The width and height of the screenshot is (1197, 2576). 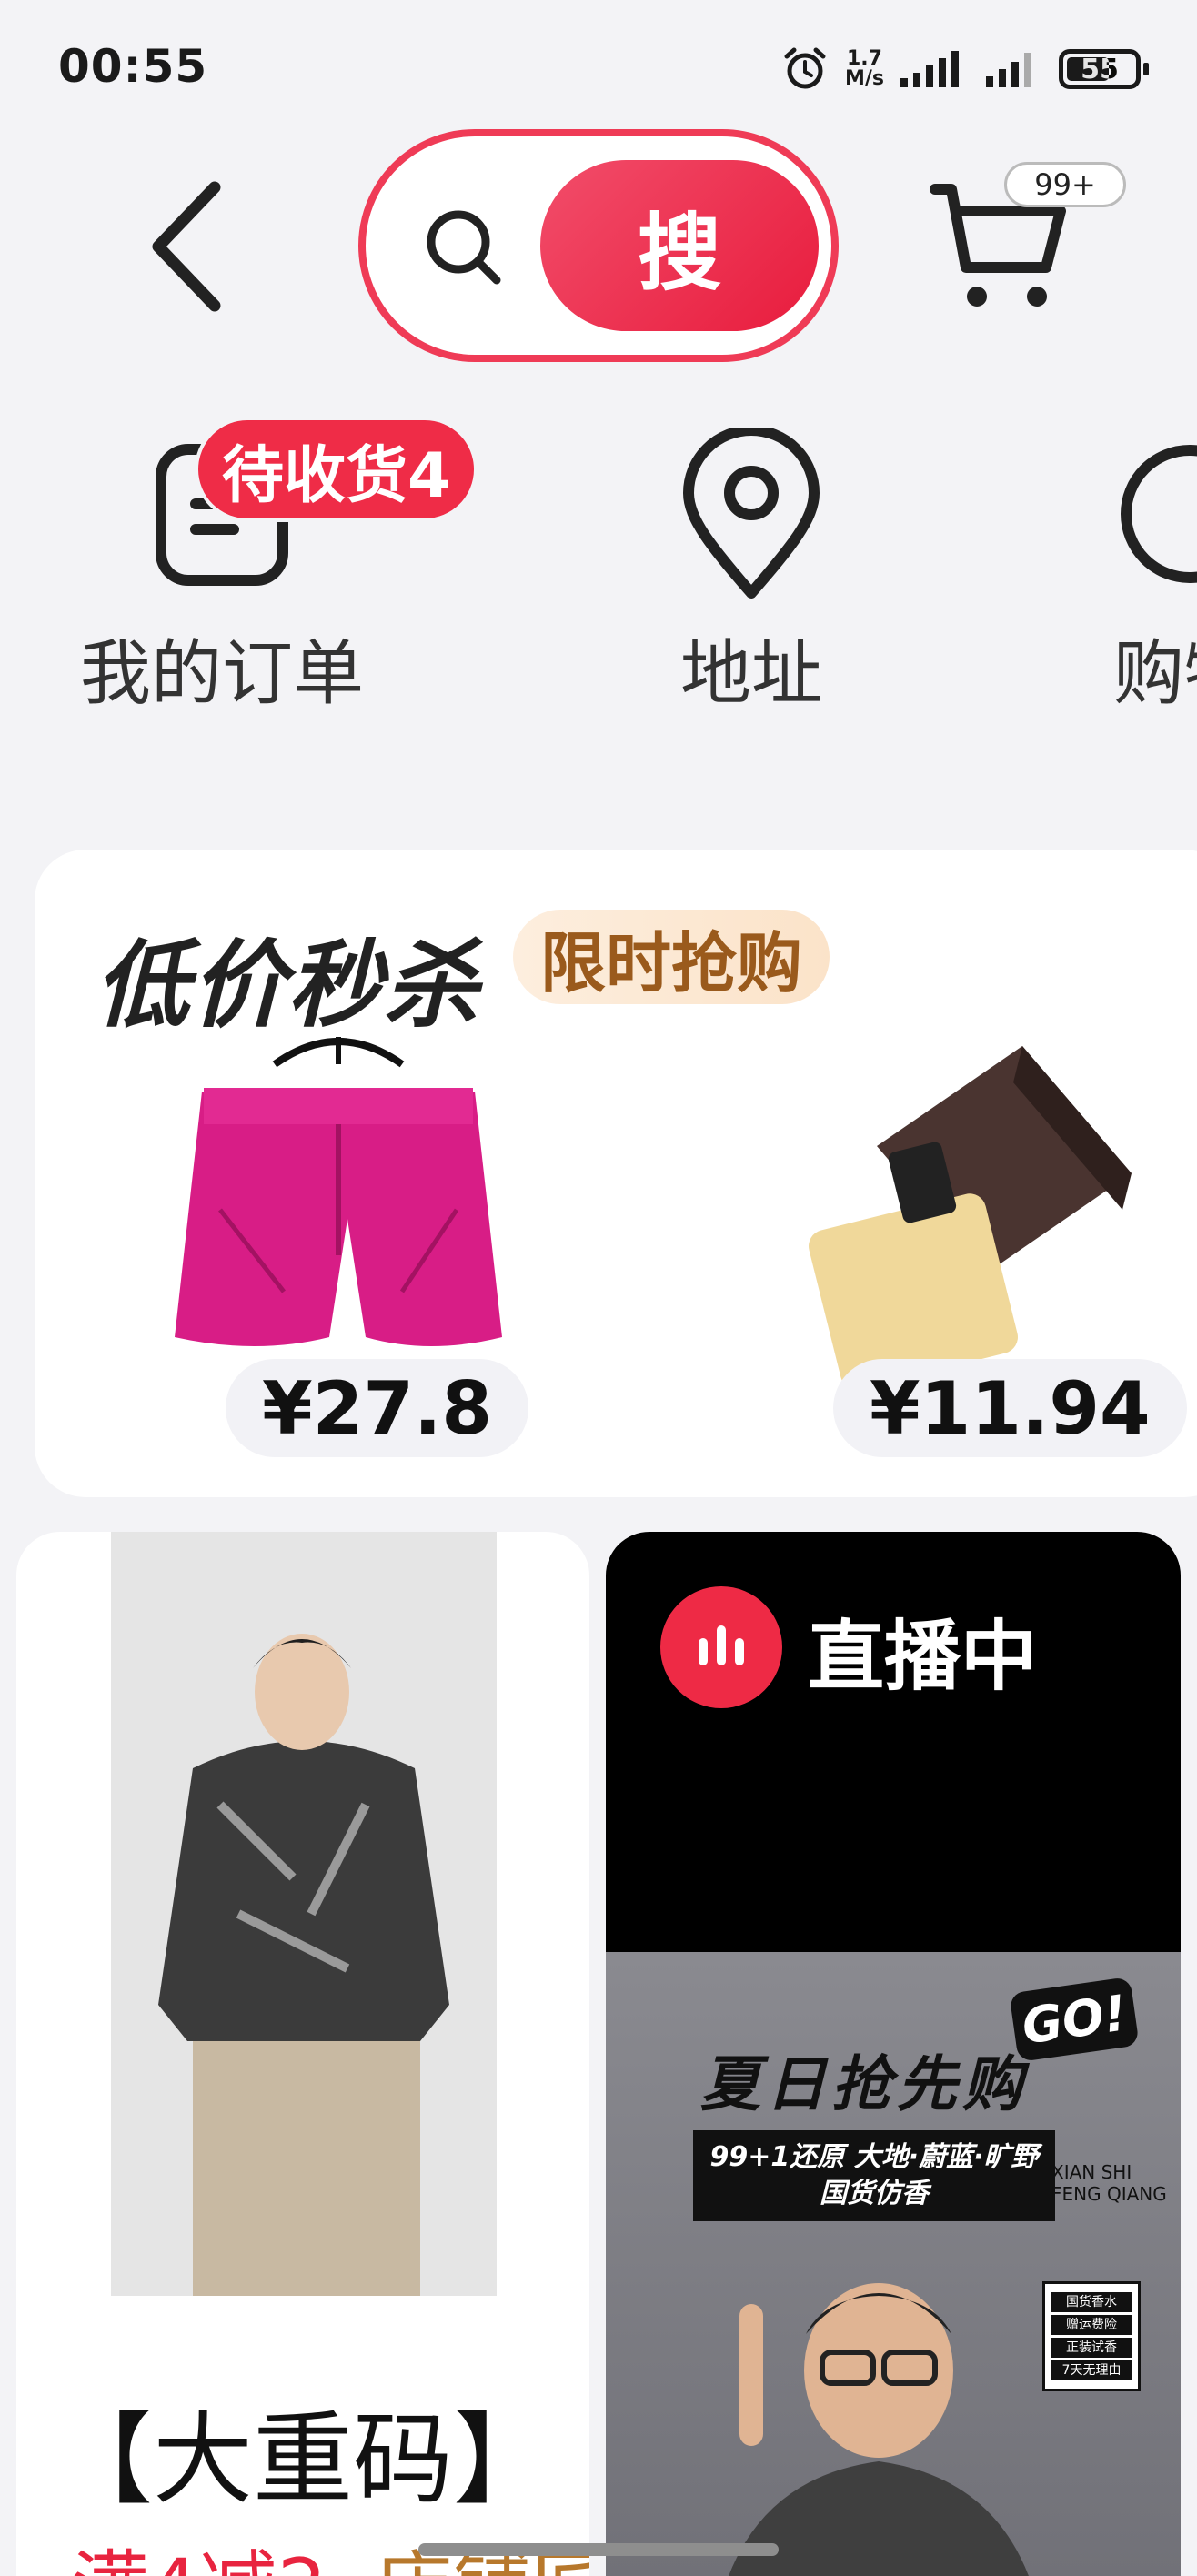 I want to click on flash-product-perfume: ¥11.94, so click(x=968, y=1242).